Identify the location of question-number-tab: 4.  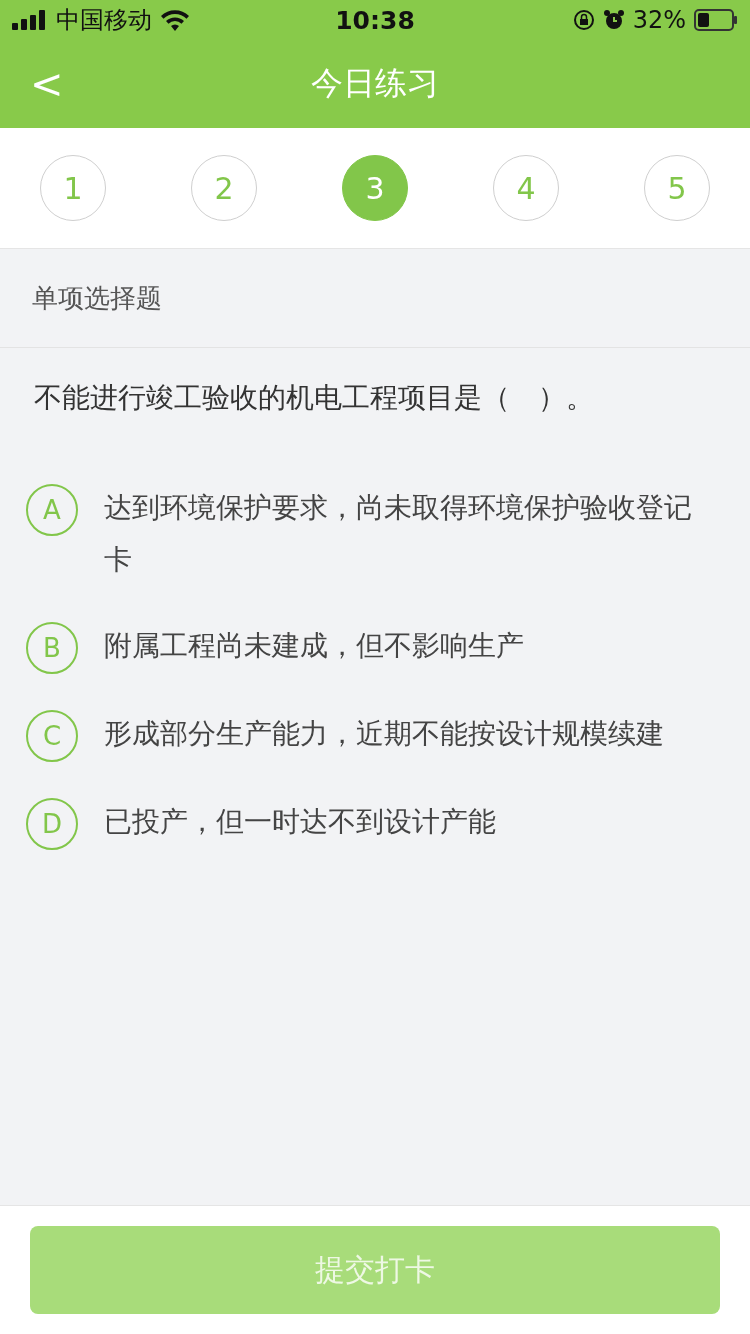
(526, 188).